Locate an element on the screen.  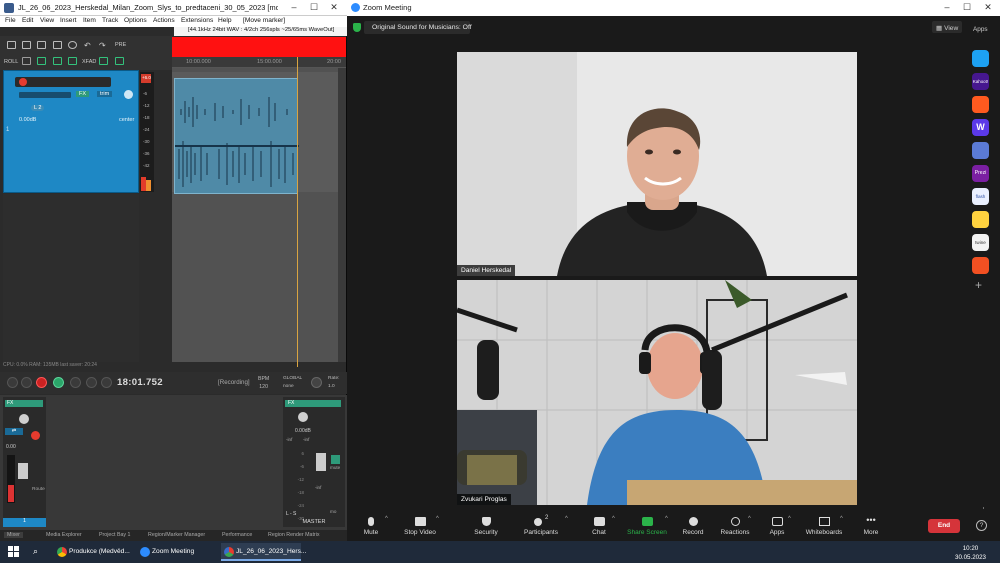
pan-badge: L 2 is located at coordinates (38, 108).